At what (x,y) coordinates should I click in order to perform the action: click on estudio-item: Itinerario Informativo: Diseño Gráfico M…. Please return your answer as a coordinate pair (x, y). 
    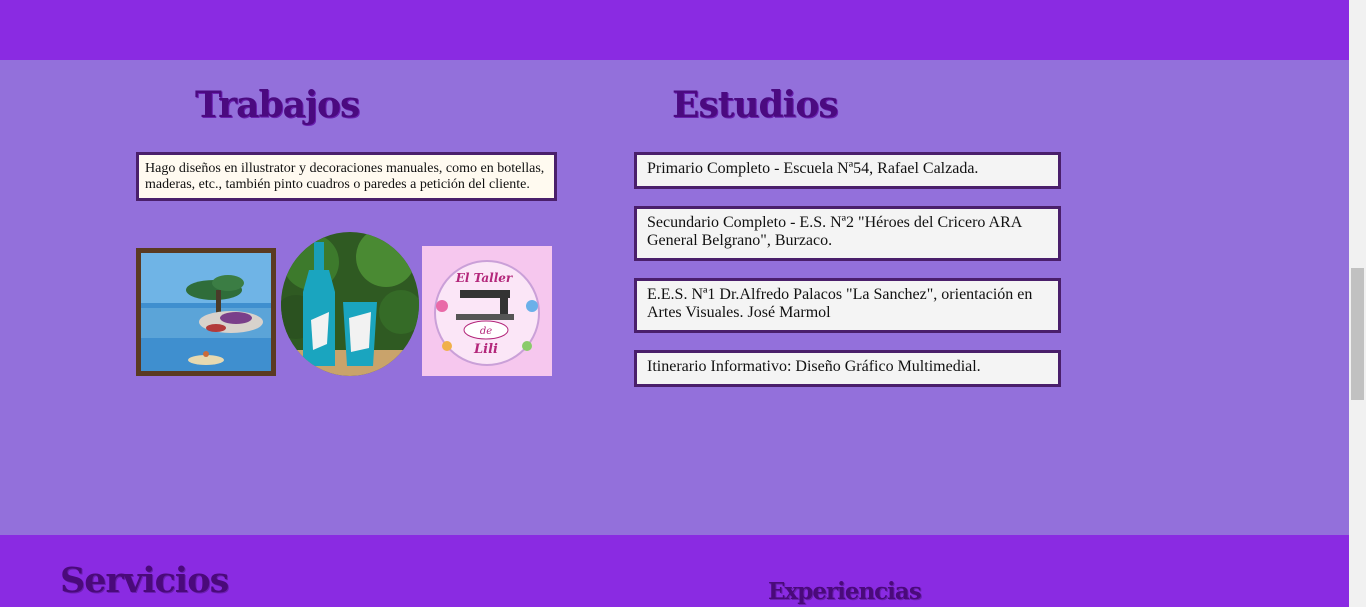
    Looking at the image, I should click on (847, 368).